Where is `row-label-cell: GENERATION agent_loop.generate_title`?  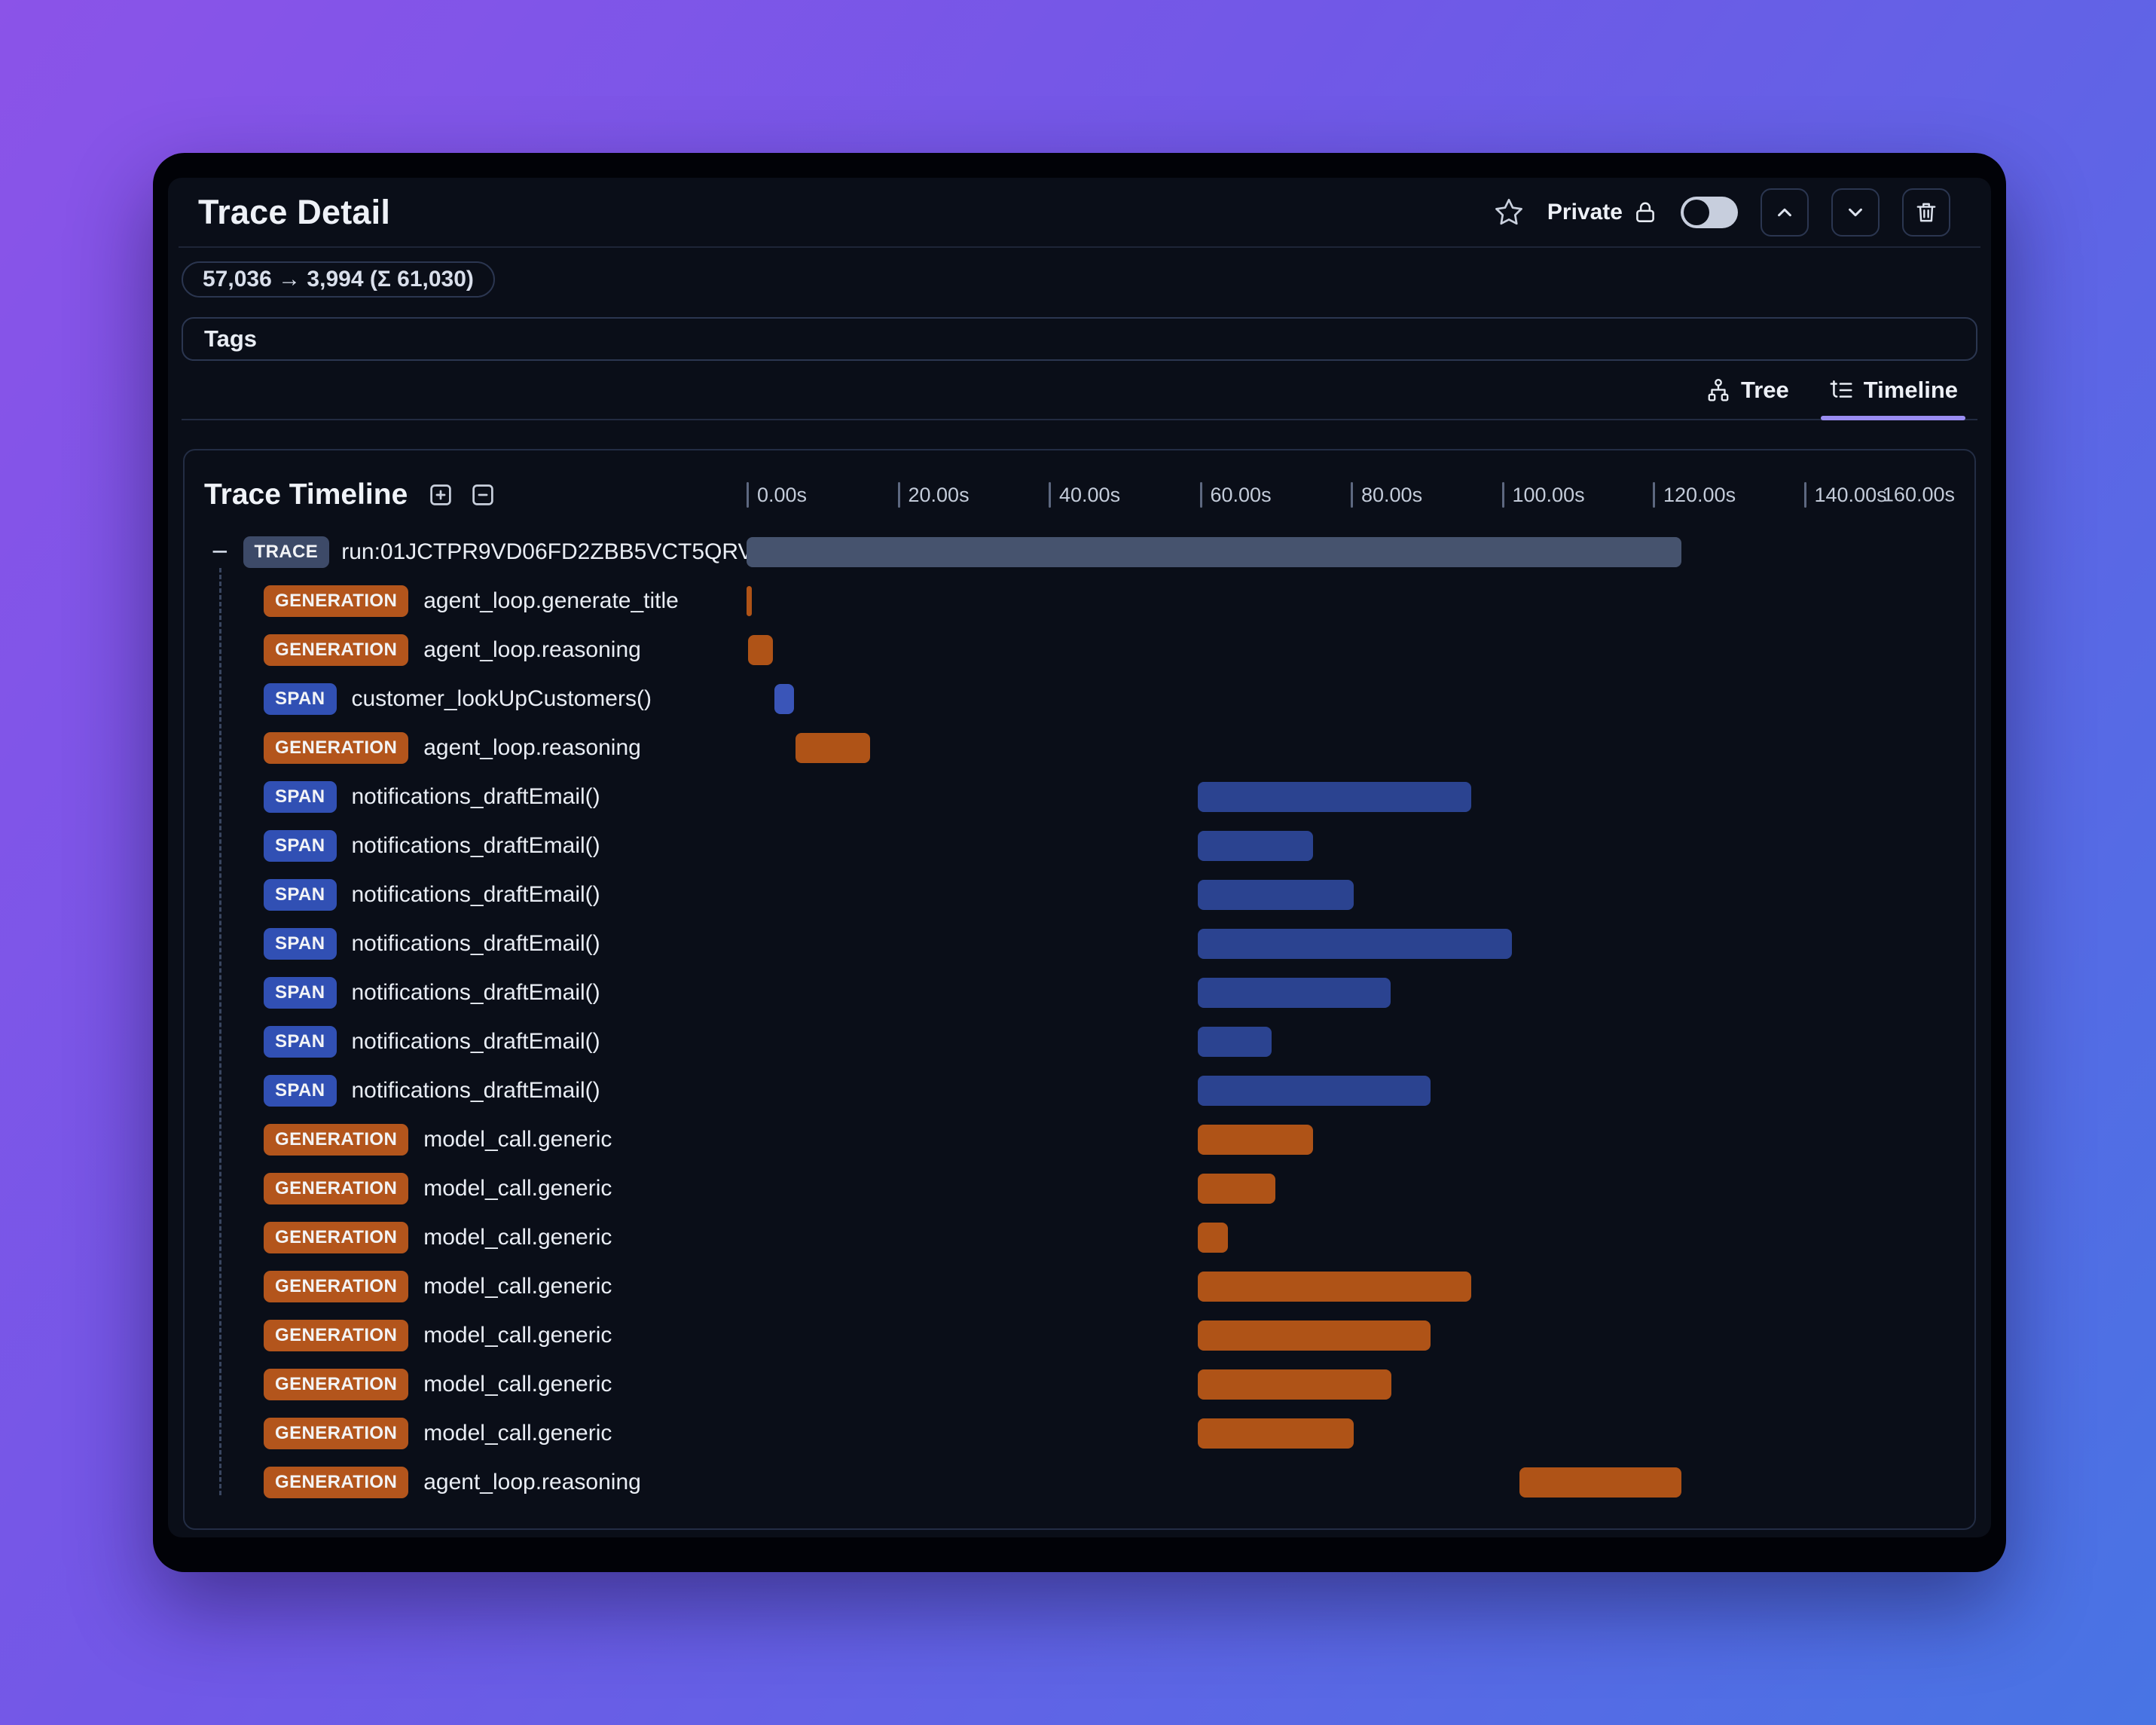 row-label-cell: GENERATION agent_loop.generate_title is located at coordinates (475, 601).